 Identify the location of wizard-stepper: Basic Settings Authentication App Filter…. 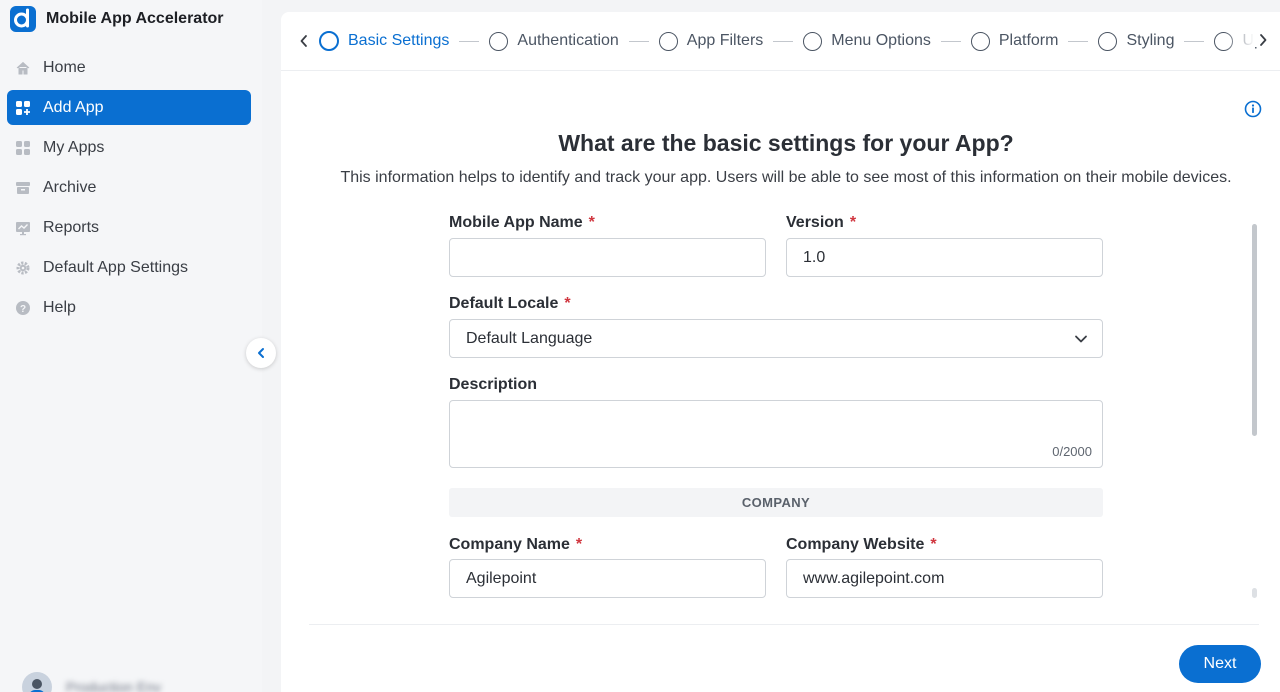
(780, 41).